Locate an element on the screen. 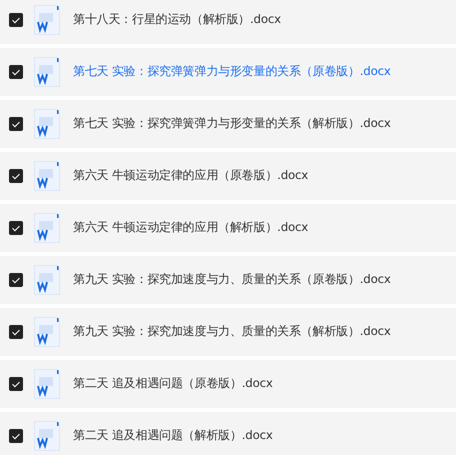 Image resolution: width=456 pixels, height=455 pixels. file-name: 第七天 实验：探究弹簧弹力与形变量的关系（原卷版）.docx is located at coordinates (232, 72).